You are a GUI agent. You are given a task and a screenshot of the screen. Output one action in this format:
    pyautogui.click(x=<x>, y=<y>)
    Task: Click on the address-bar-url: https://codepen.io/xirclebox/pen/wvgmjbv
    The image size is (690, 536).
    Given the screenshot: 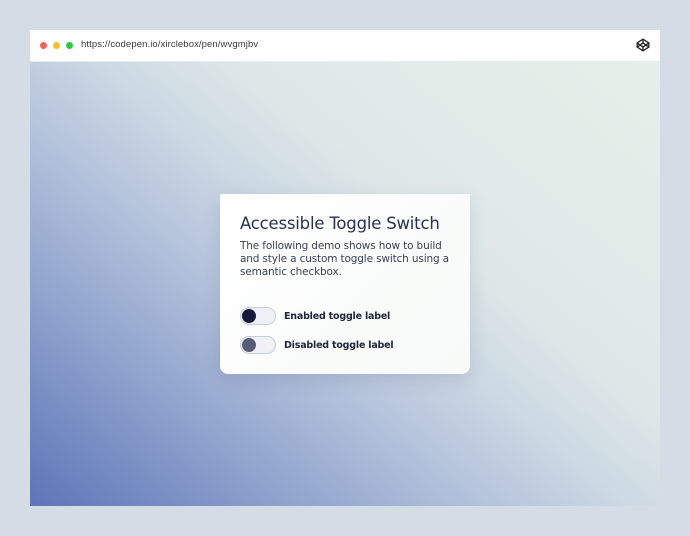 What is the action you would take?
    pyautogui.click(x=169, y=44)
    